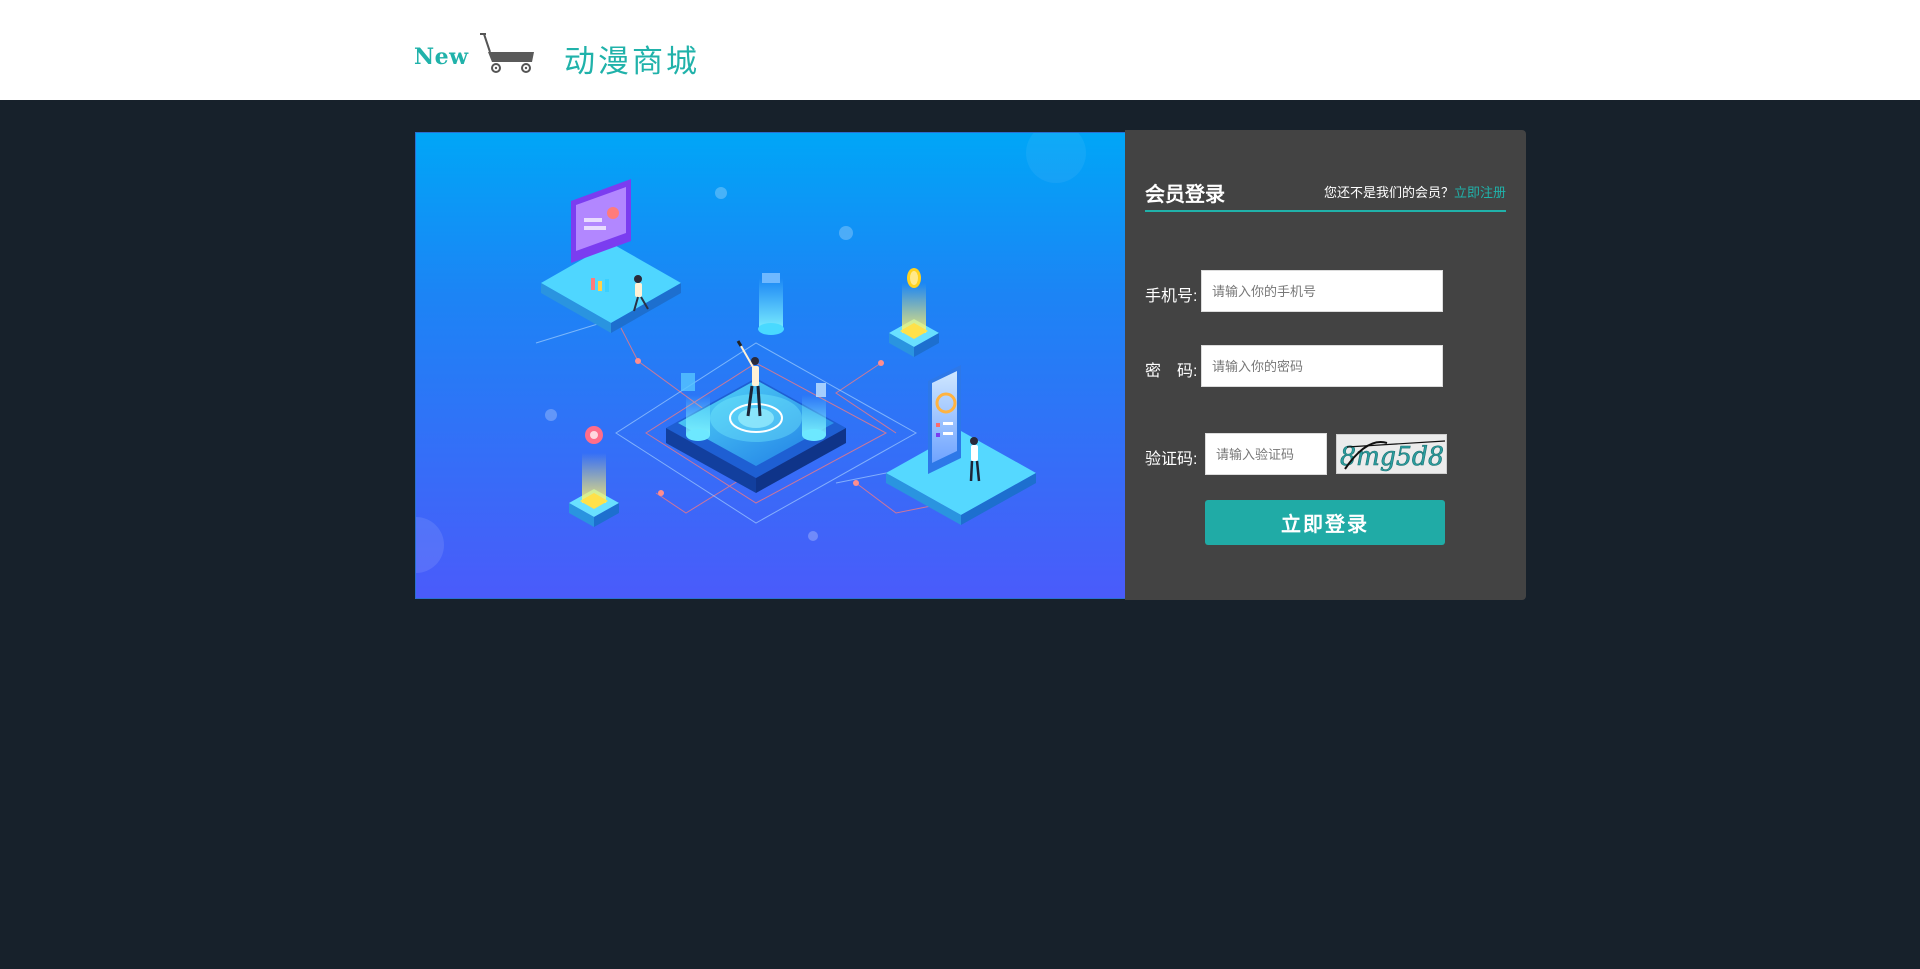 Image resolution: width=1920 pixels, height=969 pixels. What do you see at coordinates (1322, 291) in the screenshot?
I see `phone-input` at bounding box center [1322, 291].